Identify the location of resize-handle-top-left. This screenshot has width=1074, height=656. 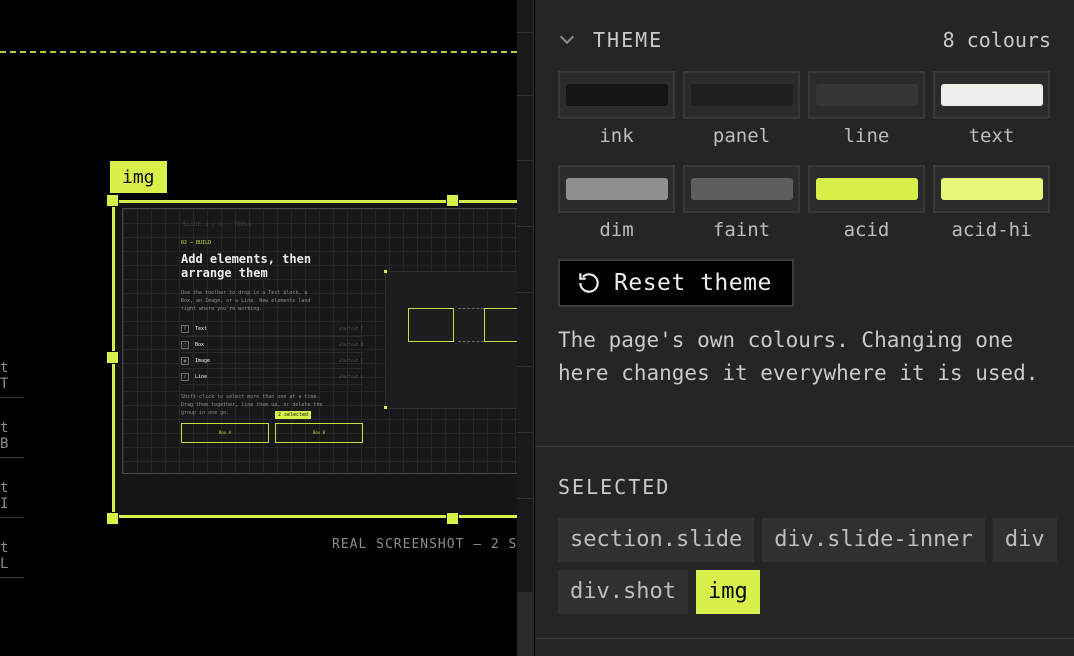
(112, 200).